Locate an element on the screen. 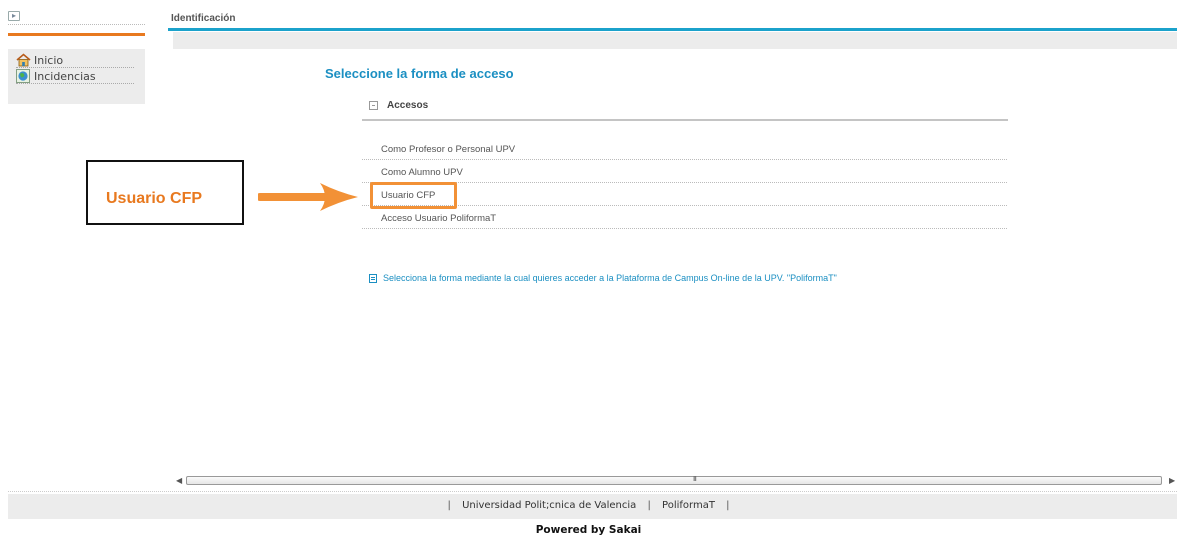  globe-icon is located at coordinates (23, 76).